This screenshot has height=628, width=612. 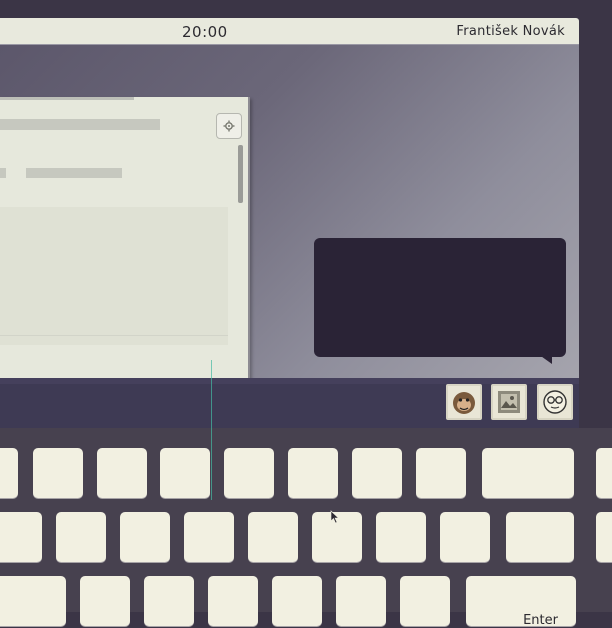 What do you see at coordinates (240, 174) in the screenshot?
I see `window-scrollbar` at bounding box center [240, 174].